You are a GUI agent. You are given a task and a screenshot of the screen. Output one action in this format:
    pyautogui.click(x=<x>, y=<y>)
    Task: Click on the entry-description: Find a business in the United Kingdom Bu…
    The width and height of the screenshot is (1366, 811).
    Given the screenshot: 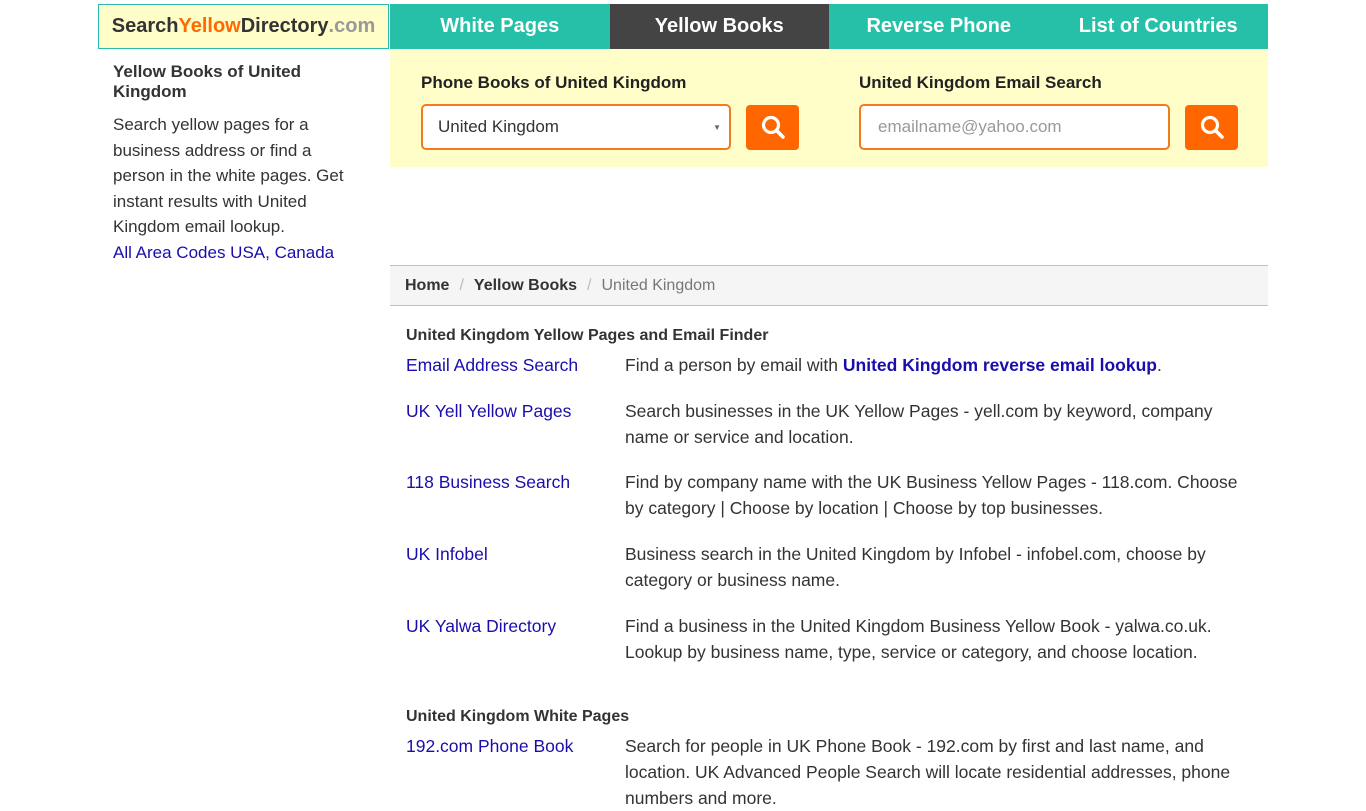 What is the action you would take?
    pyautogui.click(x=918, y=639)
    